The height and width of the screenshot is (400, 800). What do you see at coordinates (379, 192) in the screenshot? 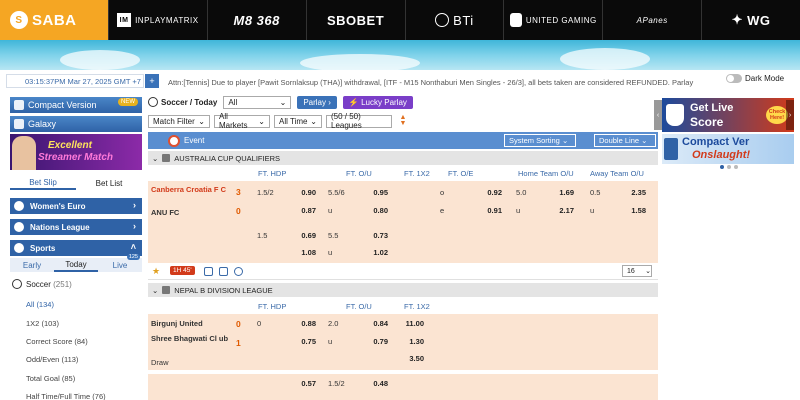
I see `odds-cell: 0.95` at bounding box center [379, 192].